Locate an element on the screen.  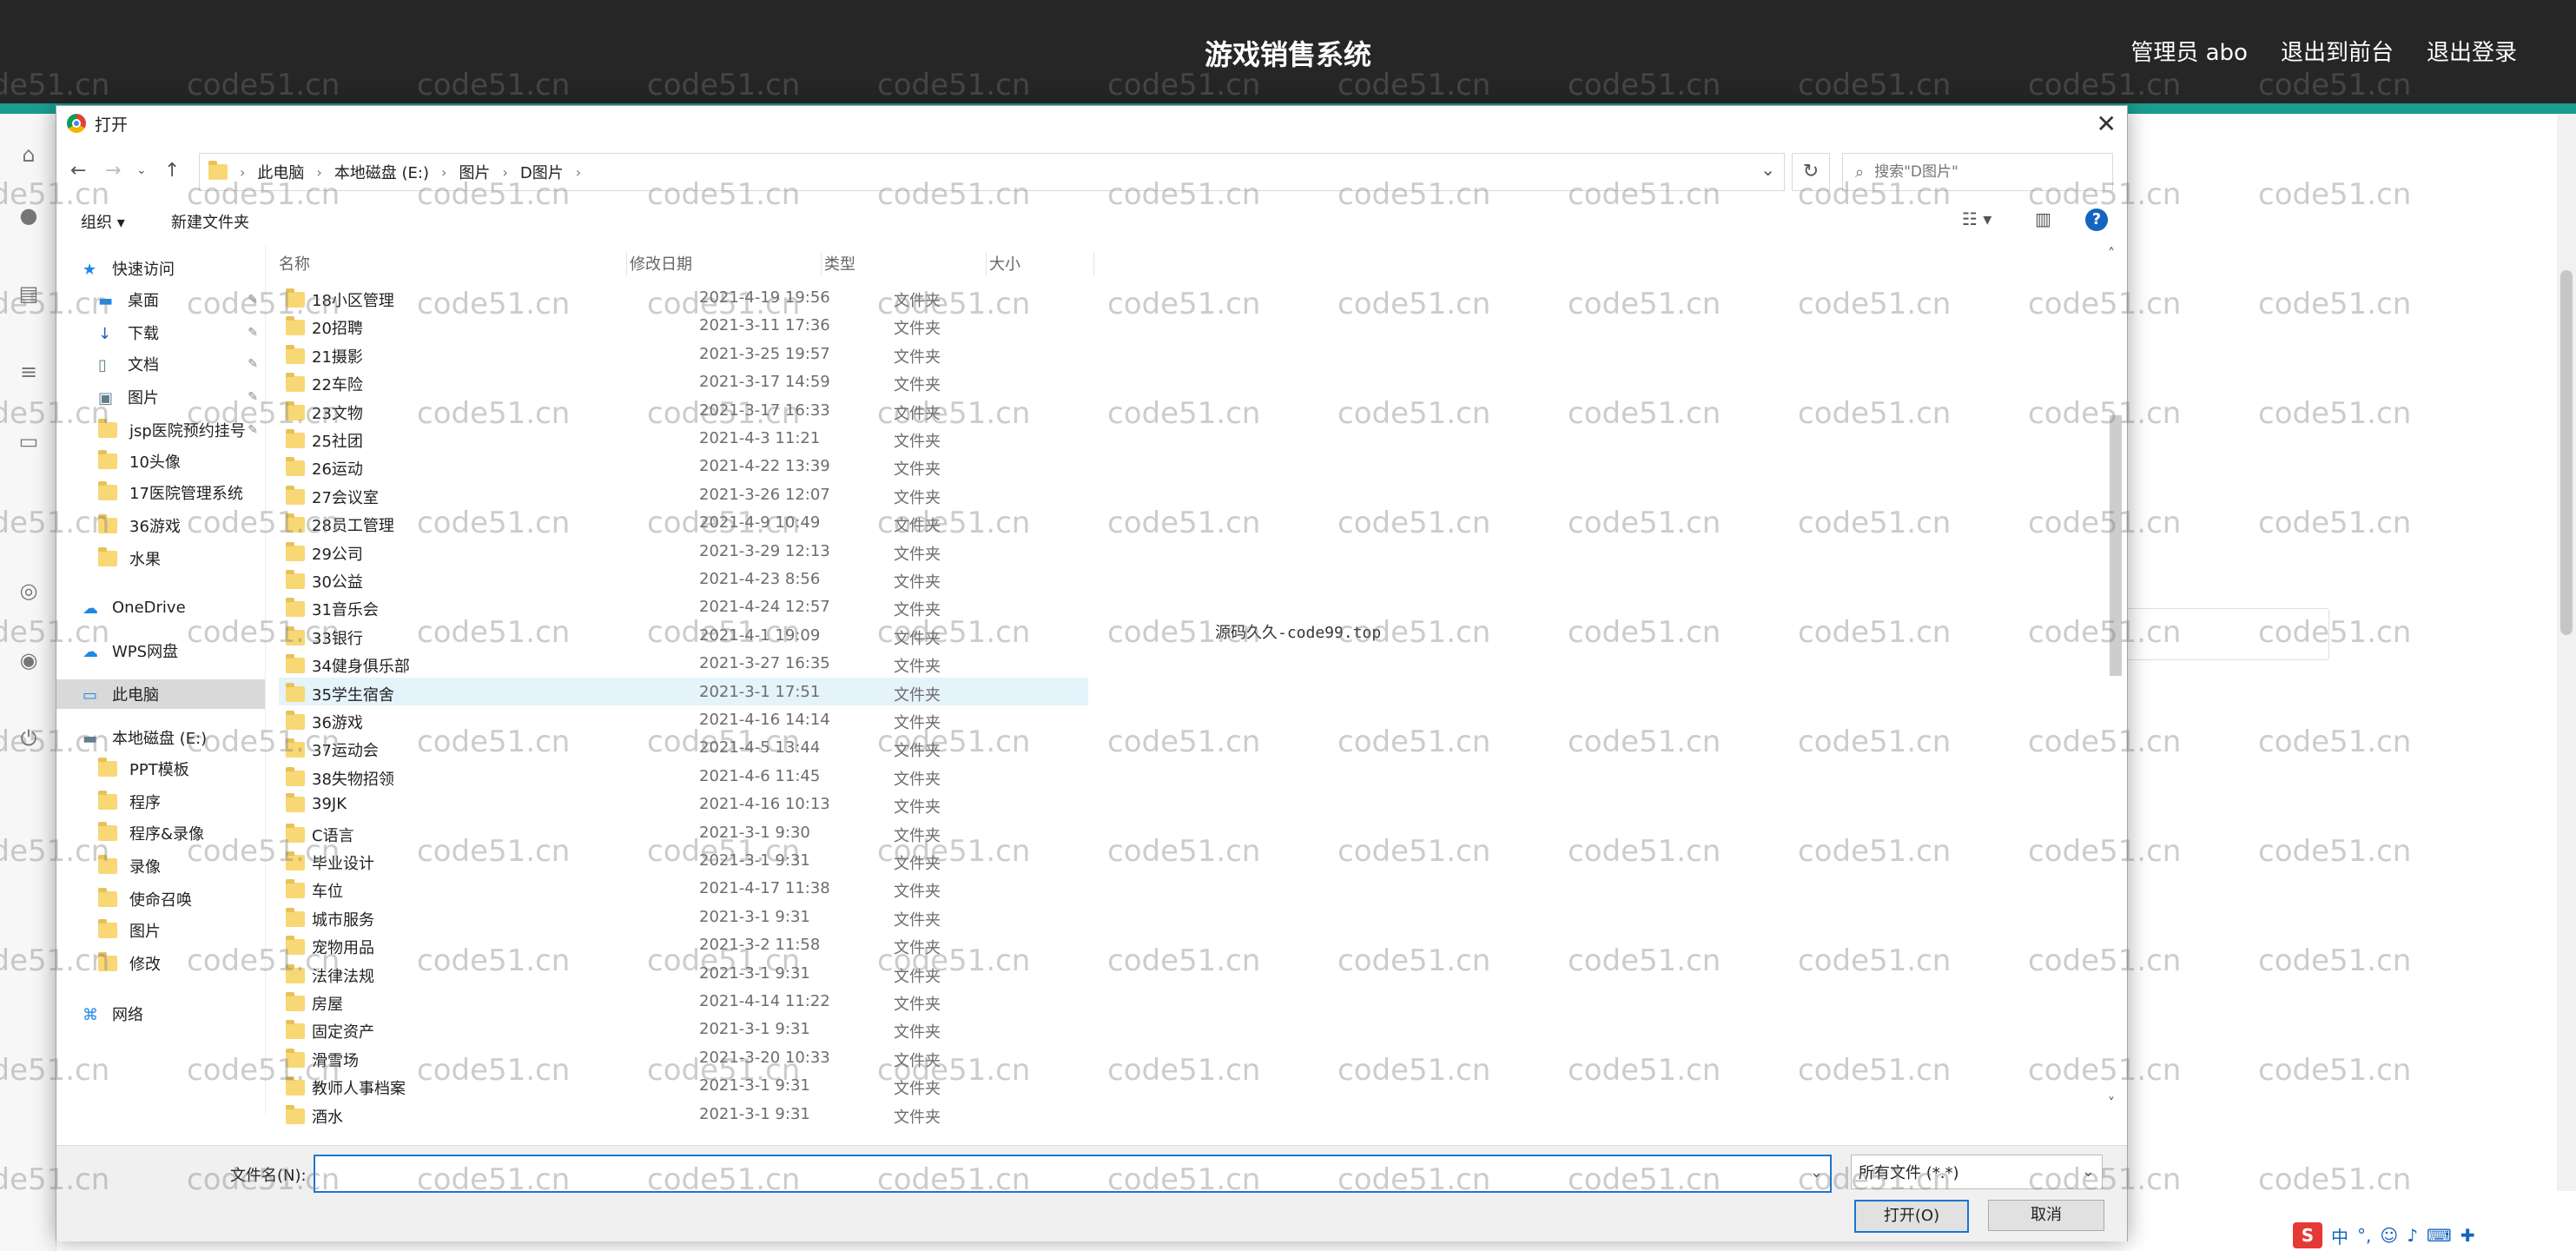
compass-icon: ◉ is located at coordinates (28, 660).